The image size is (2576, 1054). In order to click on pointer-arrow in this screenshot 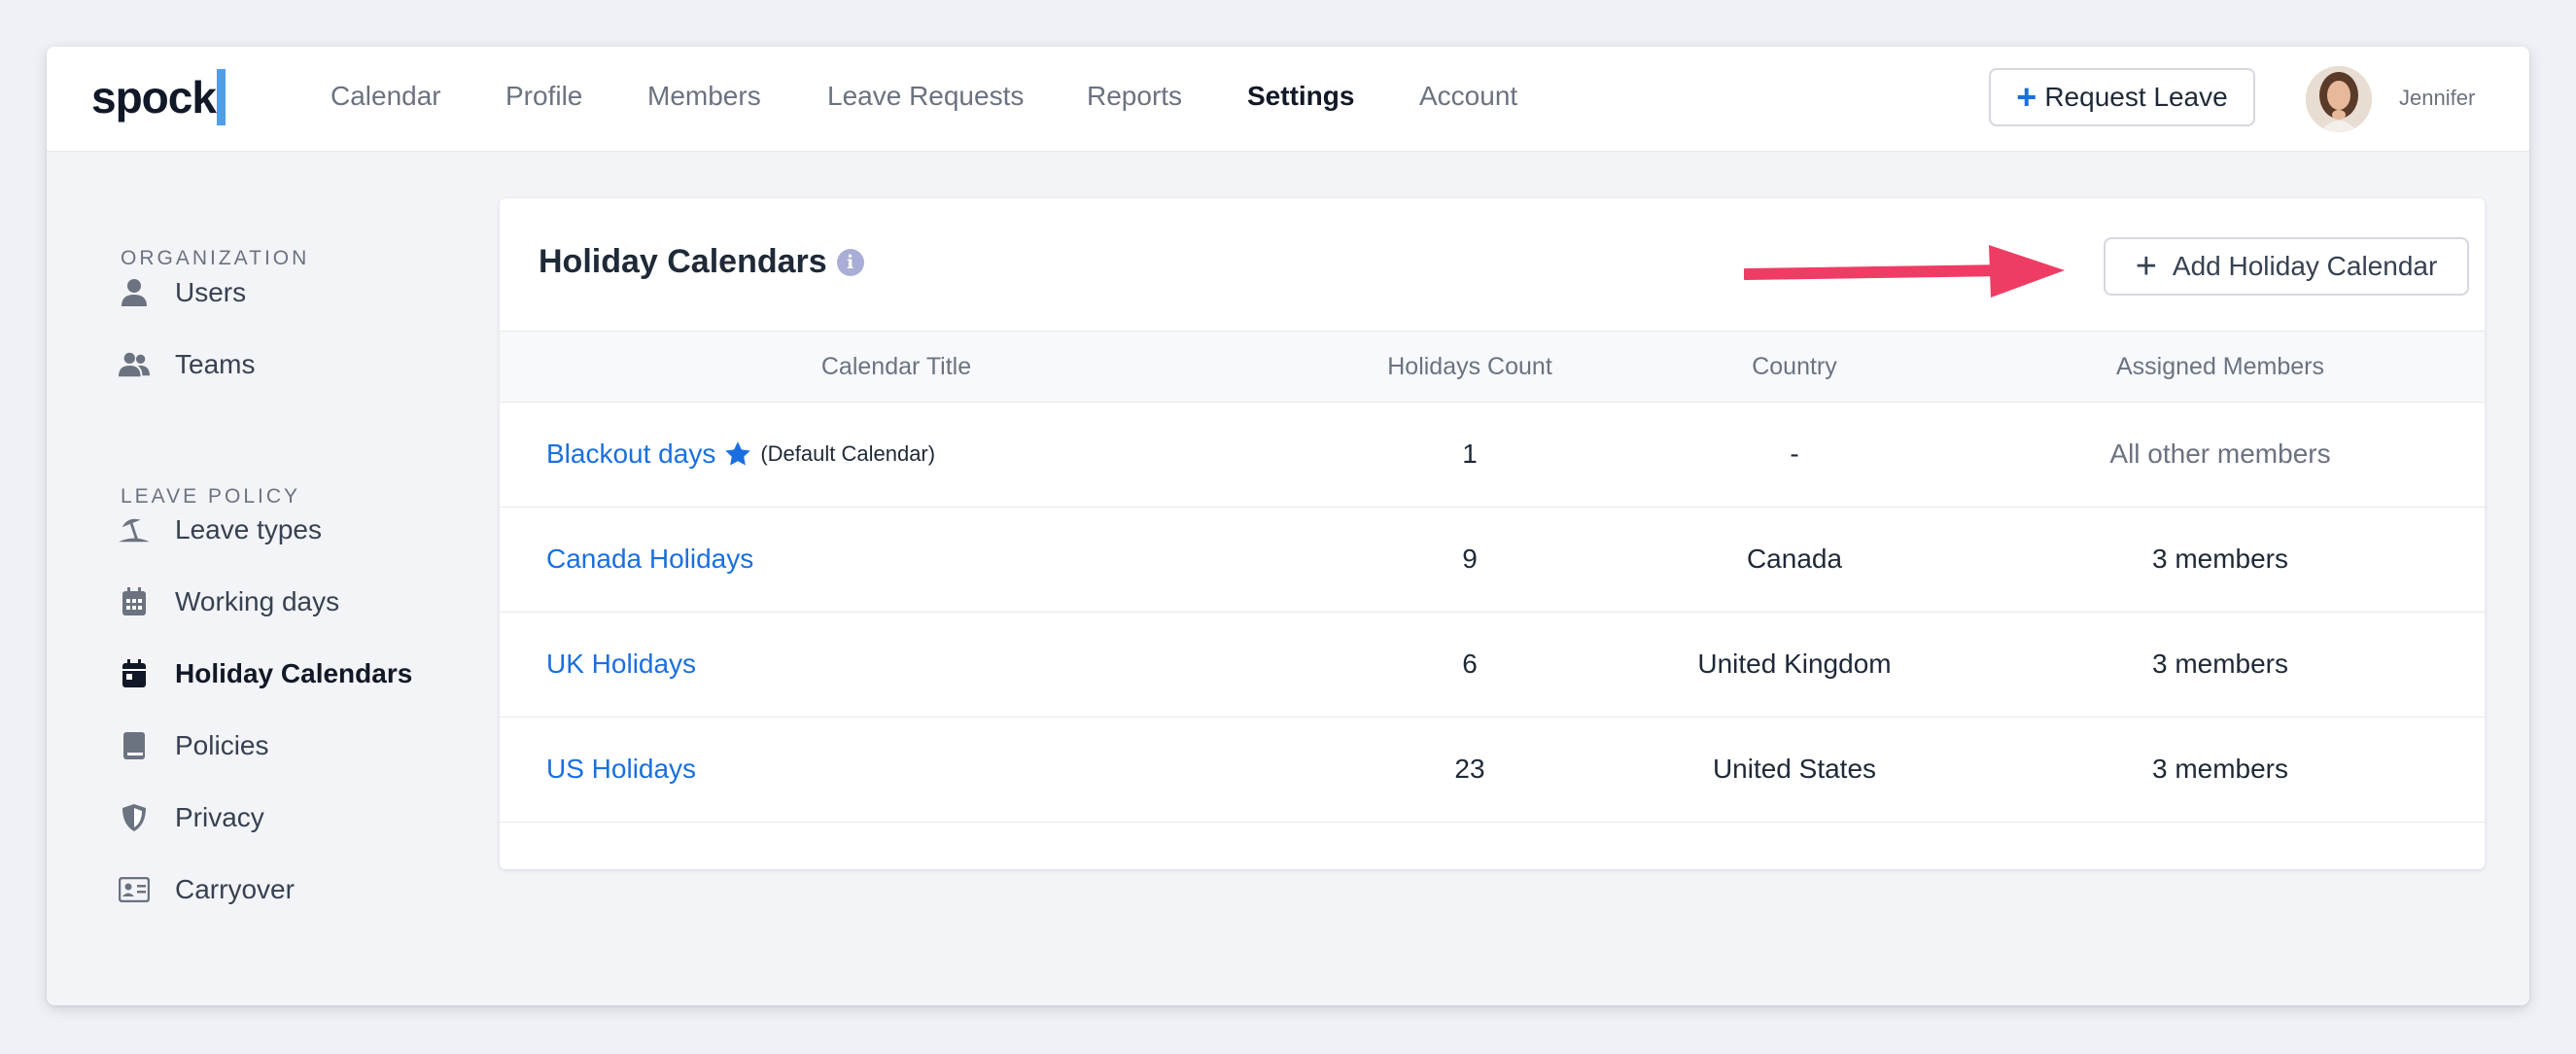, I will do `click(1904, 272)`.